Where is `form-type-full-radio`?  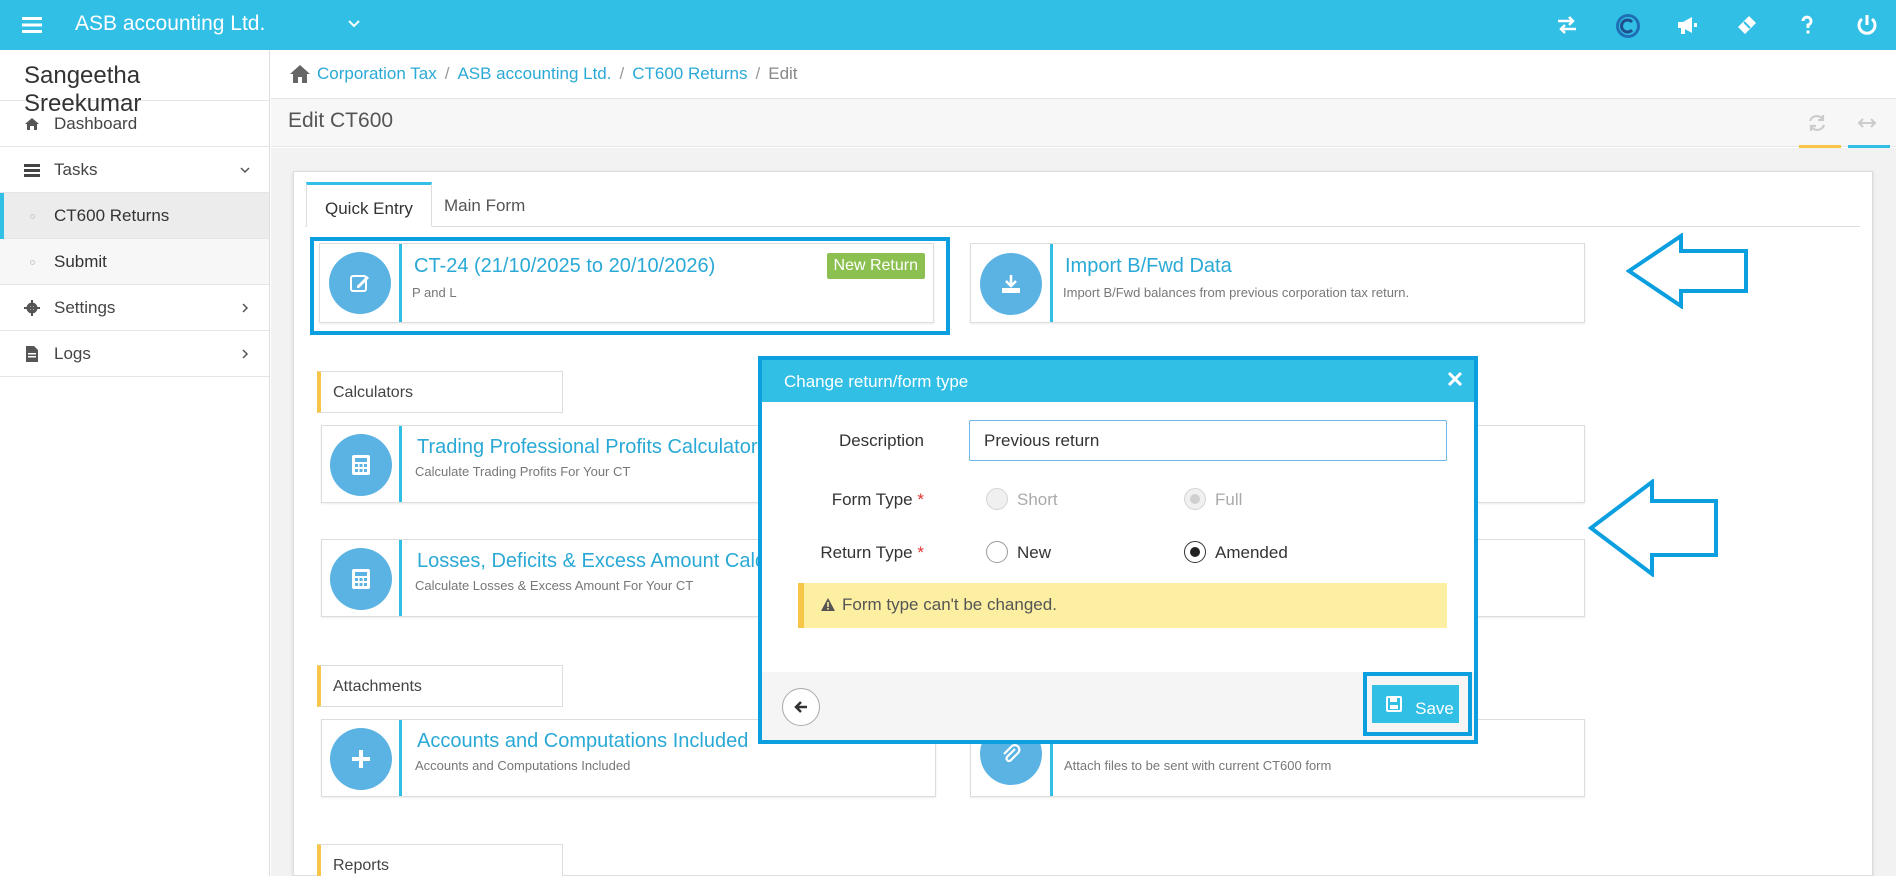 form-type-full-radio is located at coordinates (1195, 499).